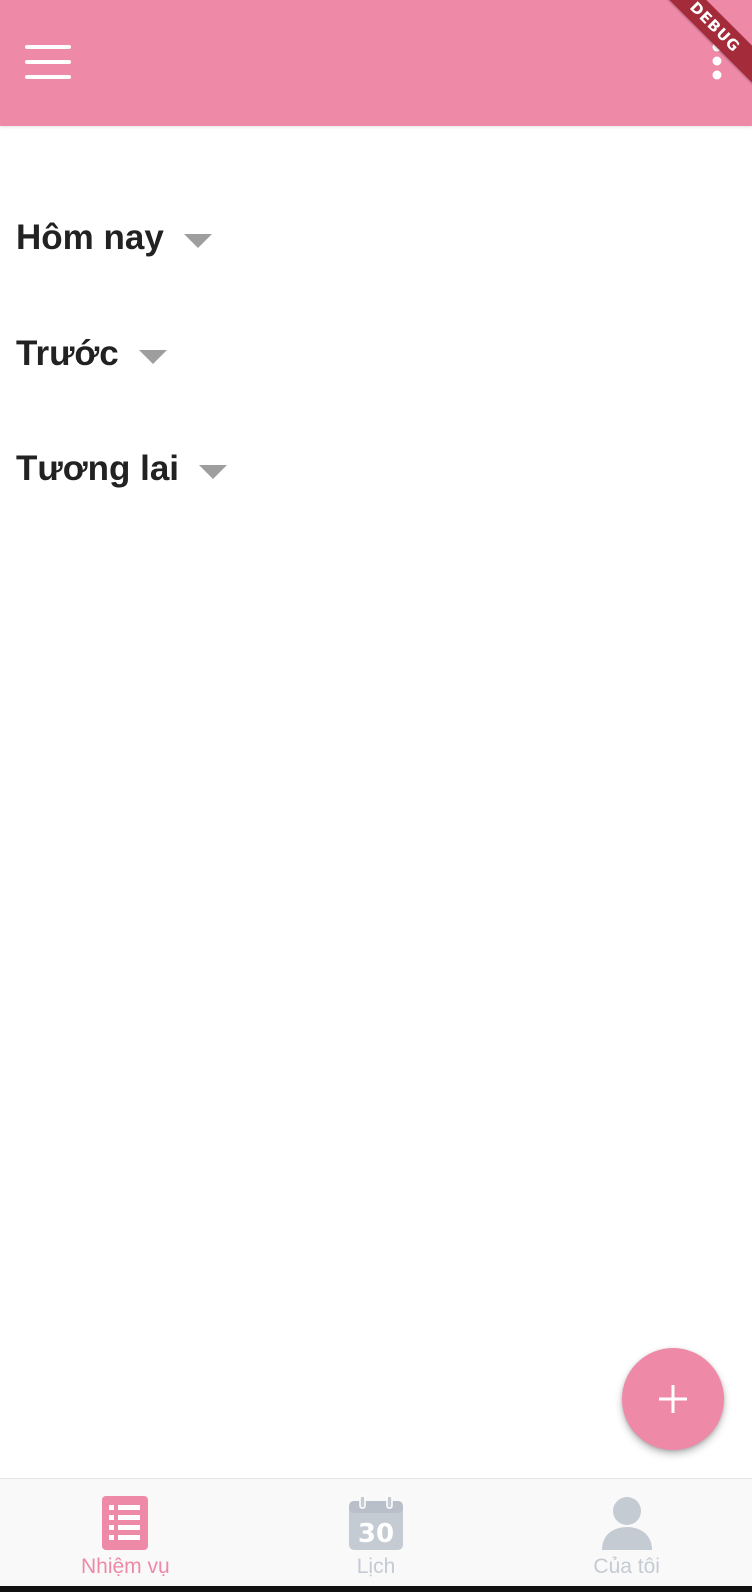 Image resolution: width=752 pixels, height=1592 pixels. I want to click on user-icon, so click(626, 1523).